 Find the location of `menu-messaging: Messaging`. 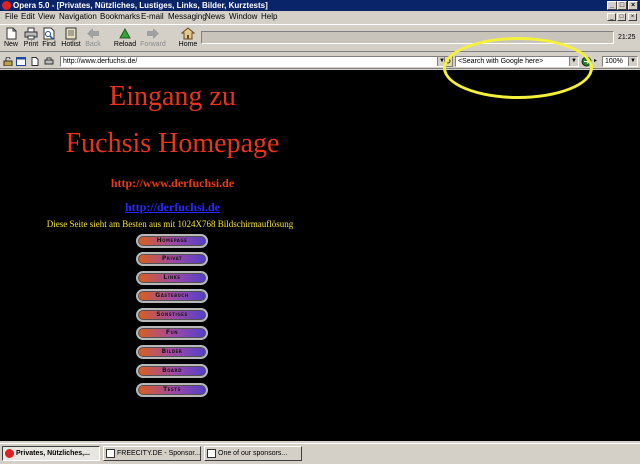

menu-messaging: Messaging is located at coordinates (187, 17).